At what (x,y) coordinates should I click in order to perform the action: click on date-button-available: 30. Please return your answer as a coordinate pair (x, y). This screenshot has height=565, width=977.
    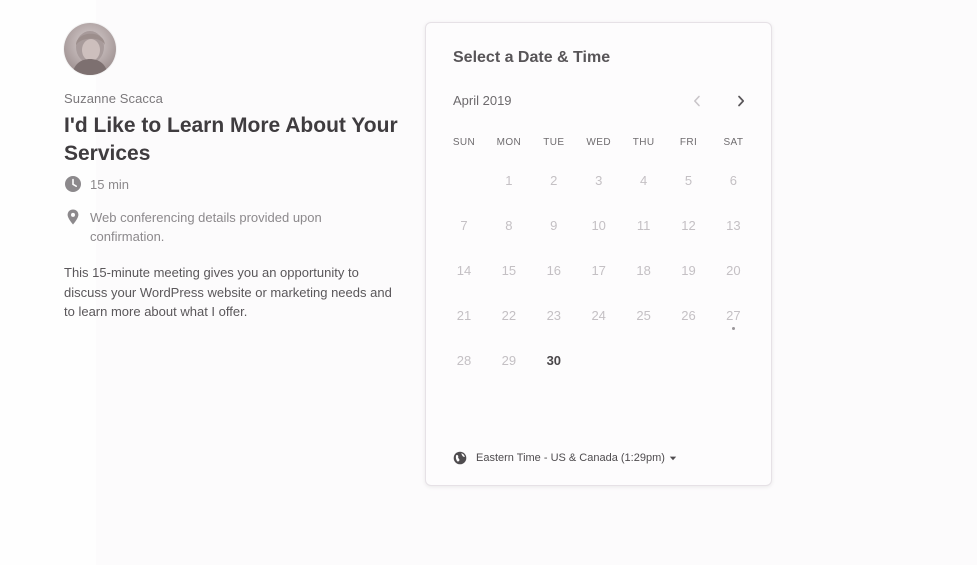
    Looking at the image, I should click on (554, 361).